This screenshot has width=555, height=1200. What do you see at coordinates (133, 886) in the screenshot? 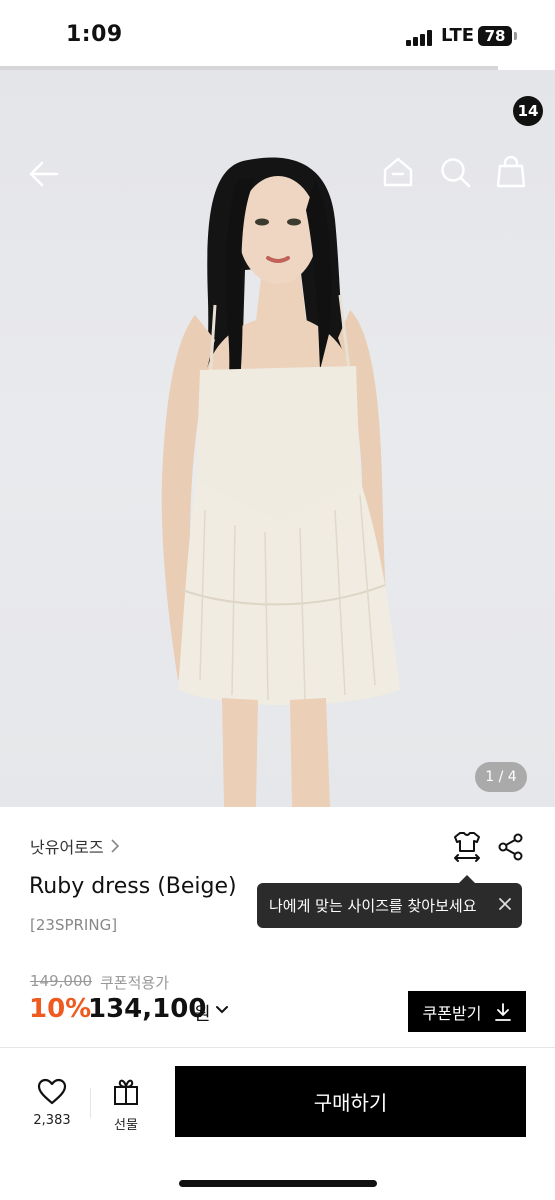
I see `product-title: Ruby dress (Beige)` at bounding box center [133, 886].